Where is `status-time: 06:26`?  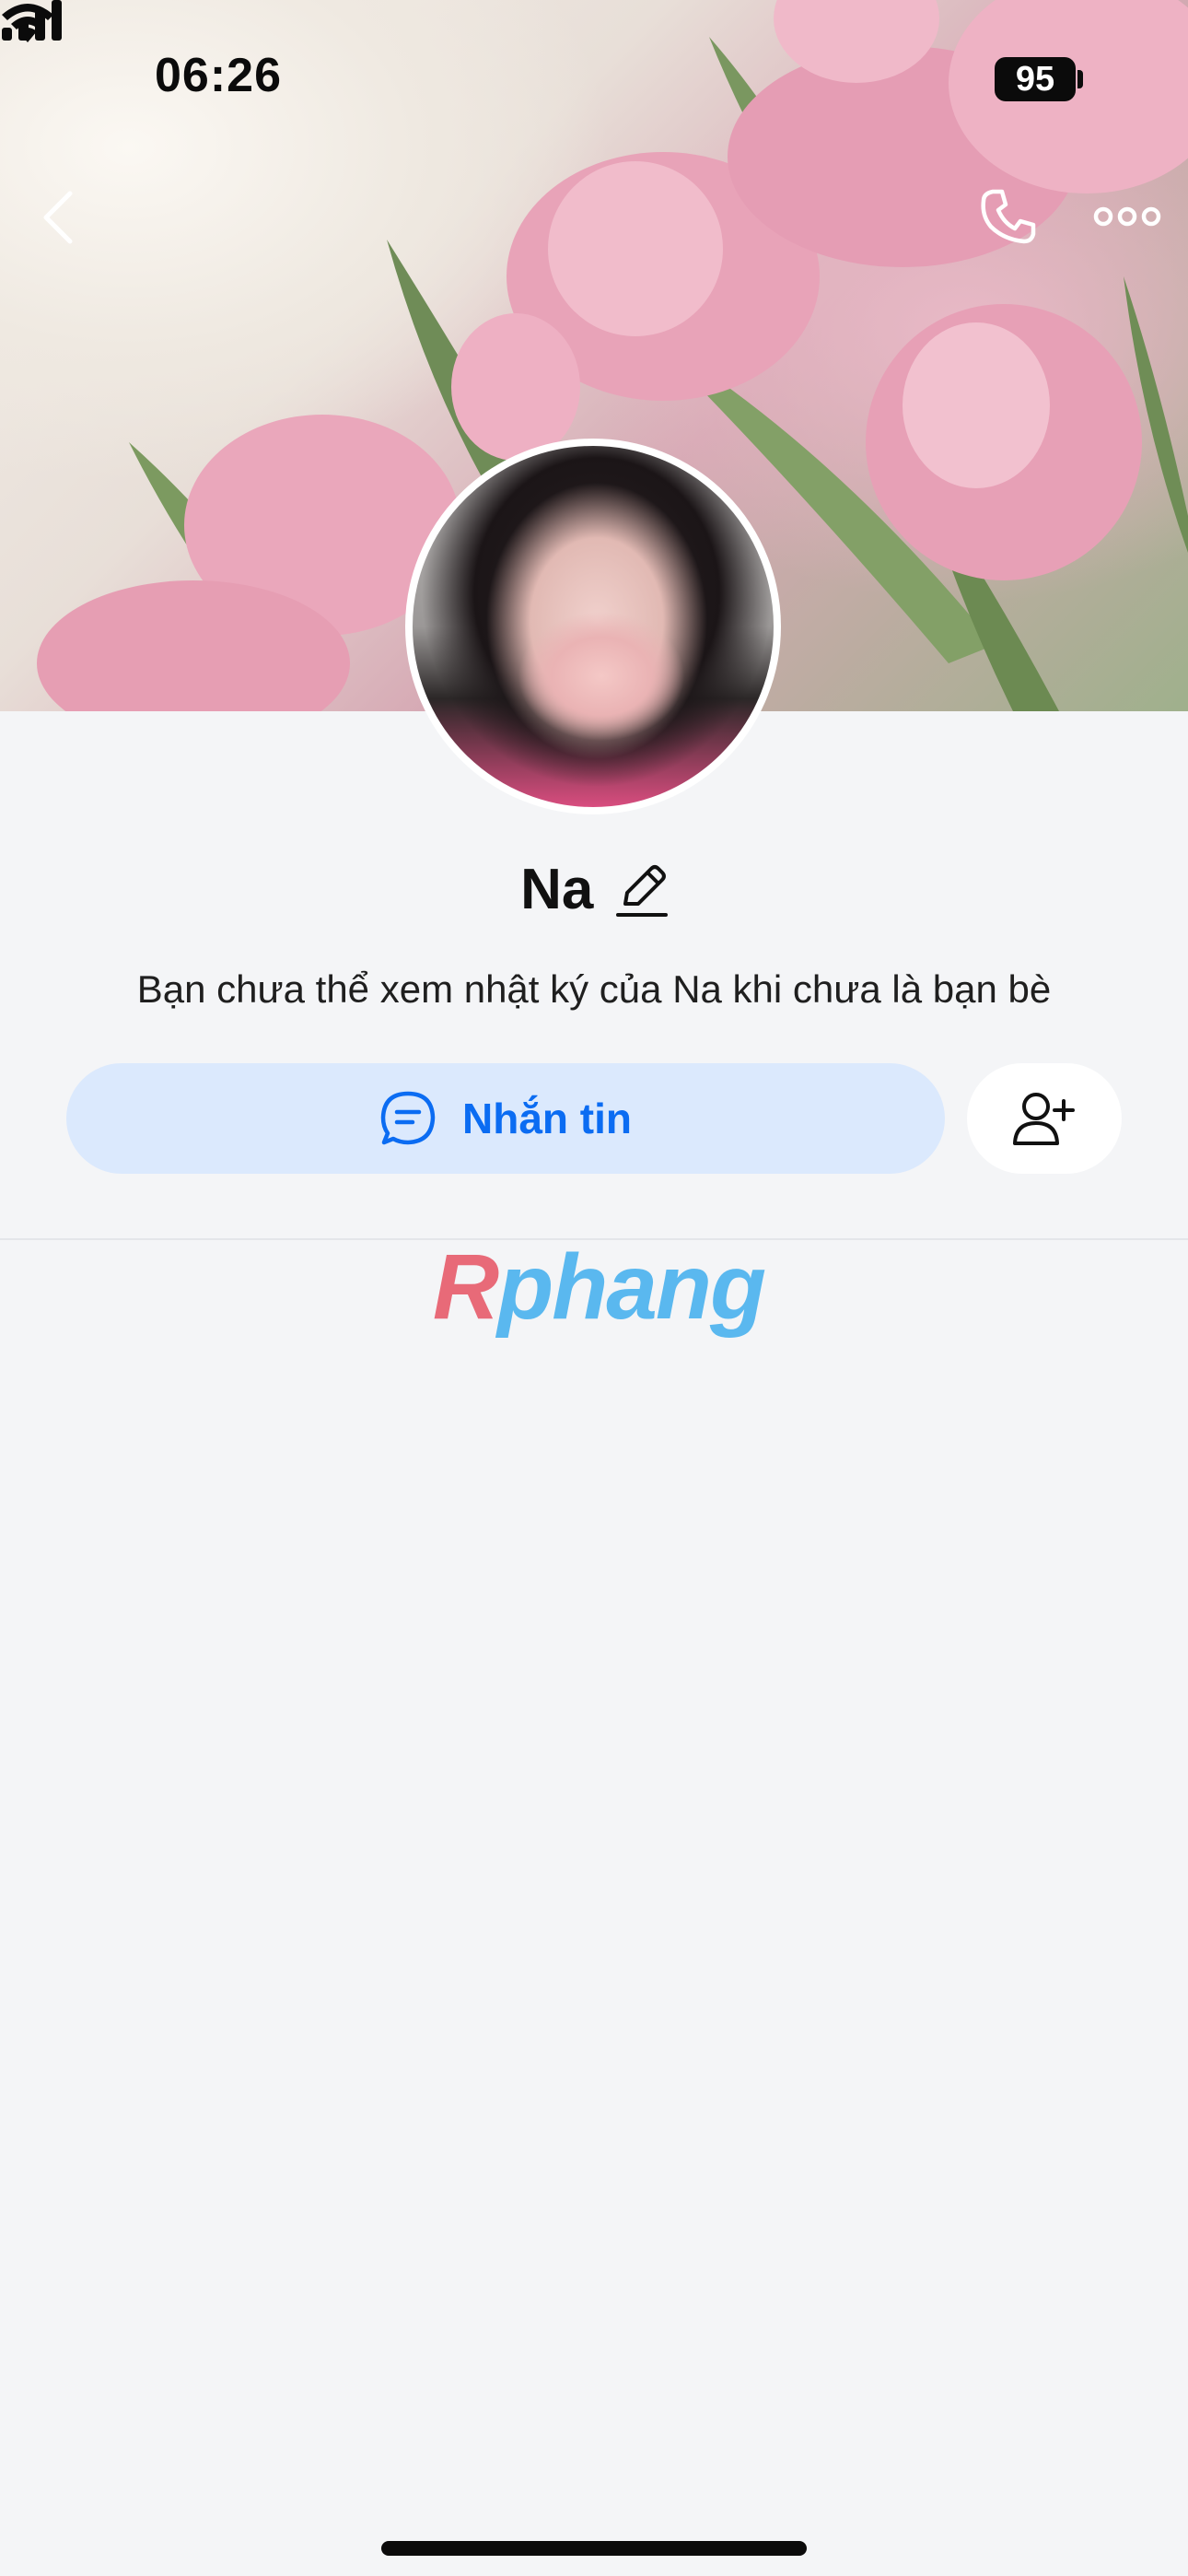
status-time: 06:26 is located at coordinates (218, 75).